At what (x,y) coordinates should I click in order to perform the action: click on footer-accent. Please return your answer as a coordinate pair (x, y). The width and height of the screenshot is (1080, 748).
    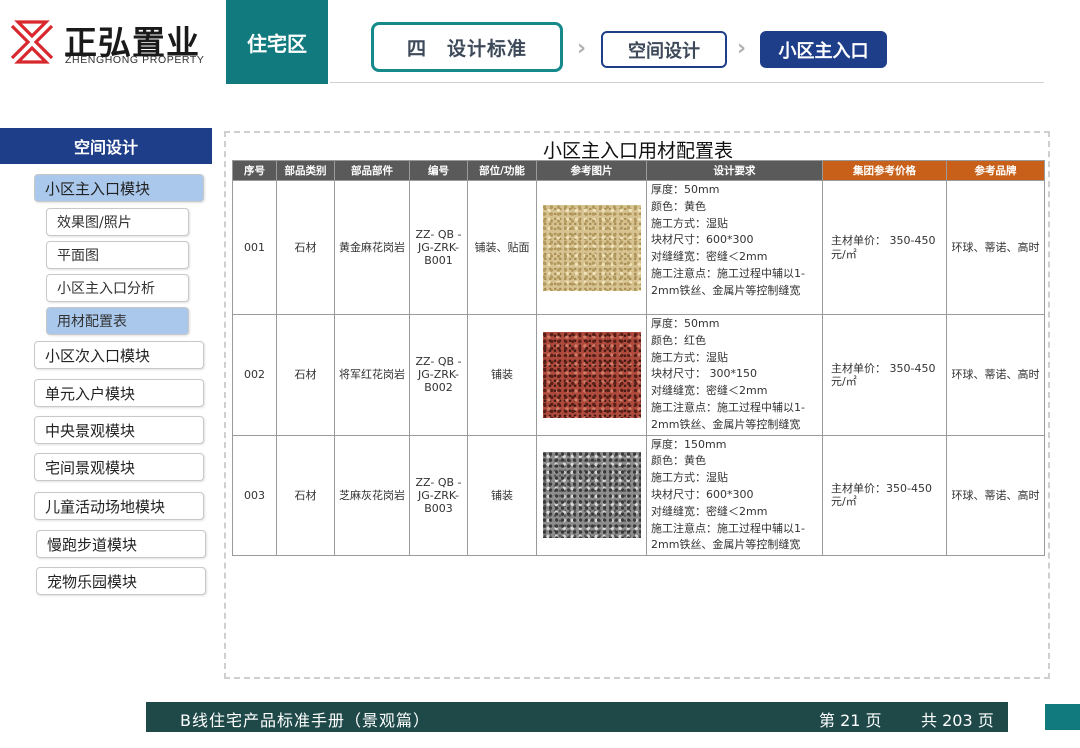
    Looking at the image, I should click on (1062, 717).